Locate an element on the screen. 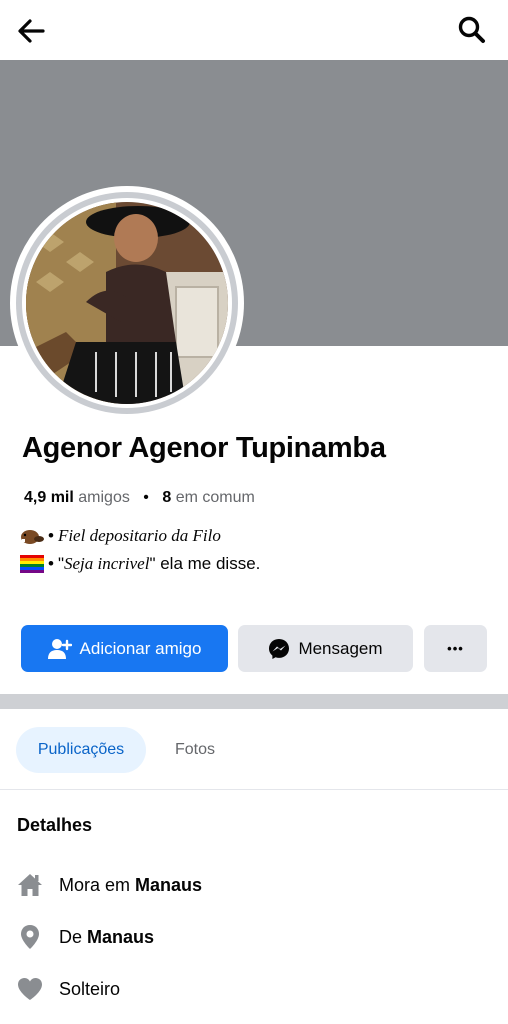 The width and height of the screenshot is (508, 1024). arrow-left-icon is located at coordinates (31, 31).